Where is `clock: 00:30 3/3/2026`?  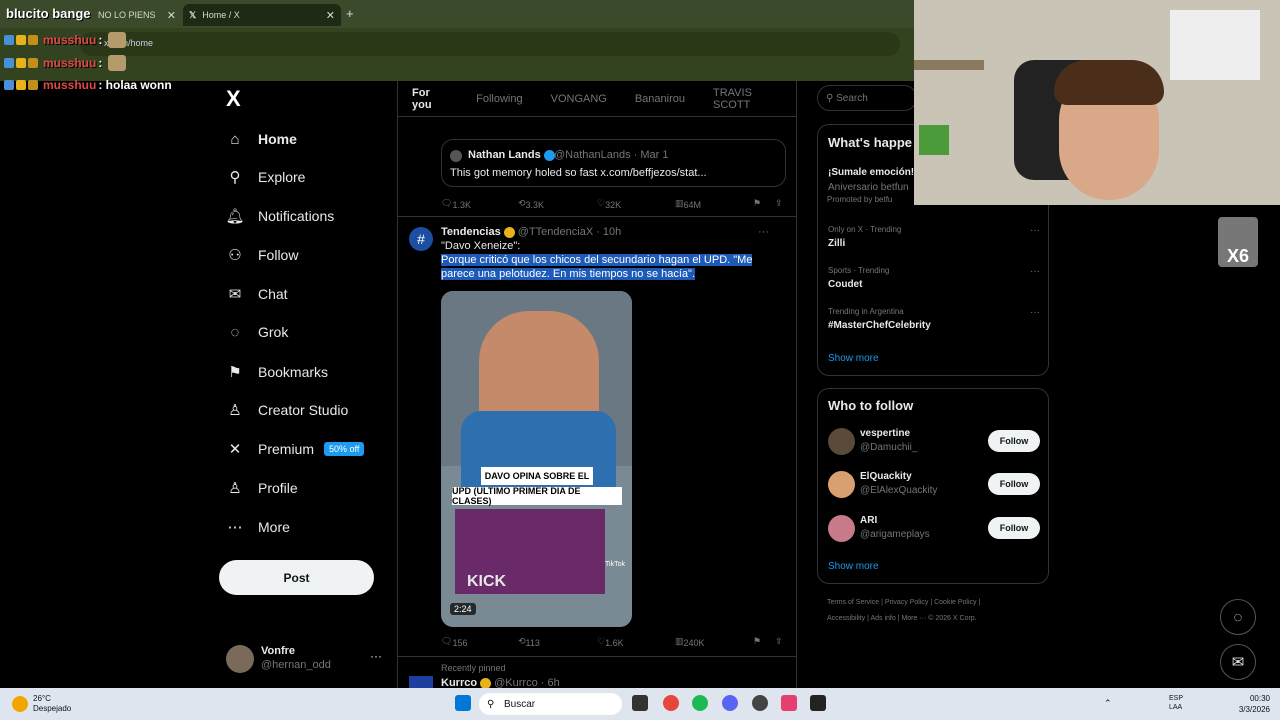
clock: 00:30 3/3/2026 is located at coordinates (1250, 704).